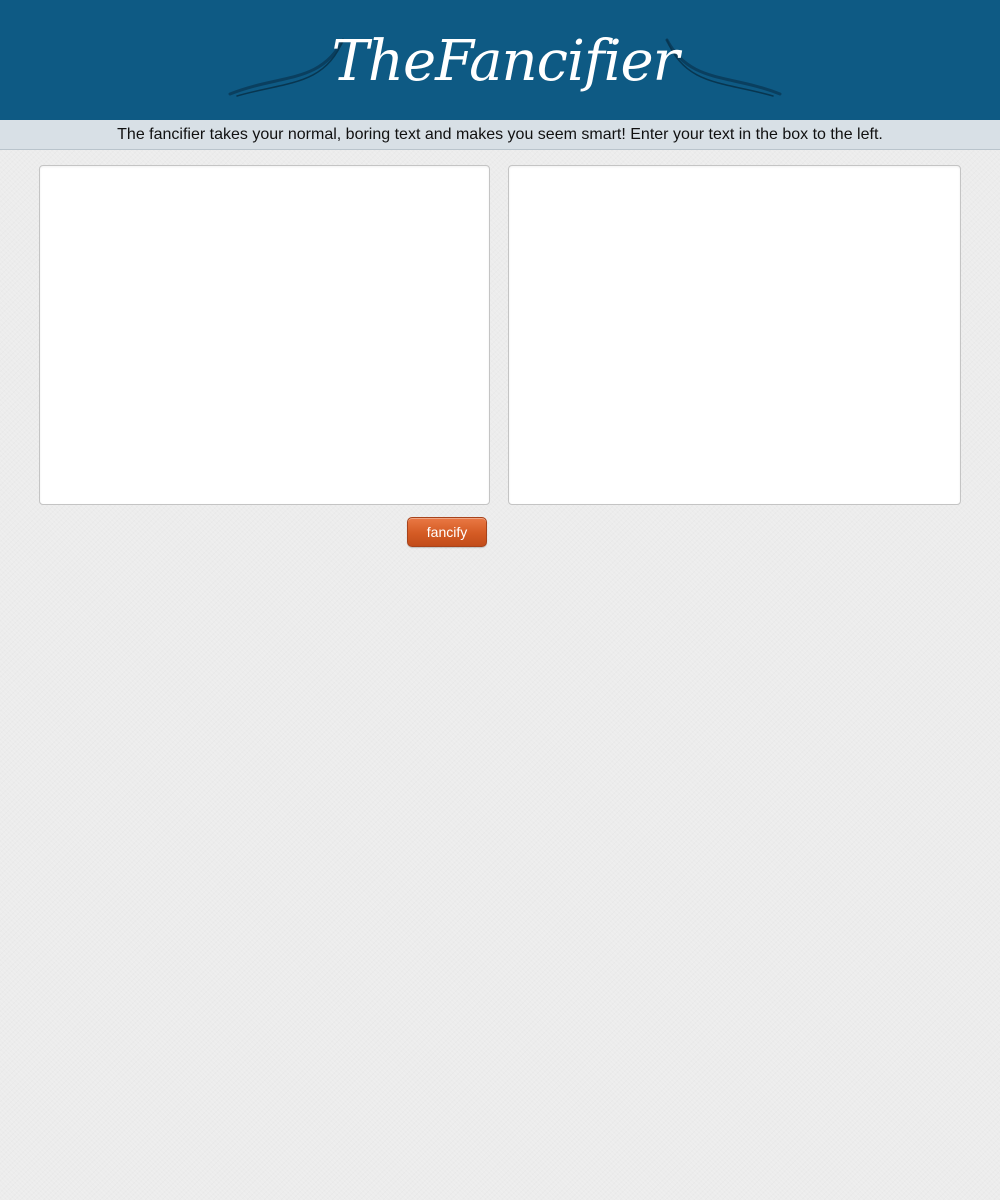 The image size is (1000, 1200). I want to click on site-header: TheFancifier, so click(500, 60).